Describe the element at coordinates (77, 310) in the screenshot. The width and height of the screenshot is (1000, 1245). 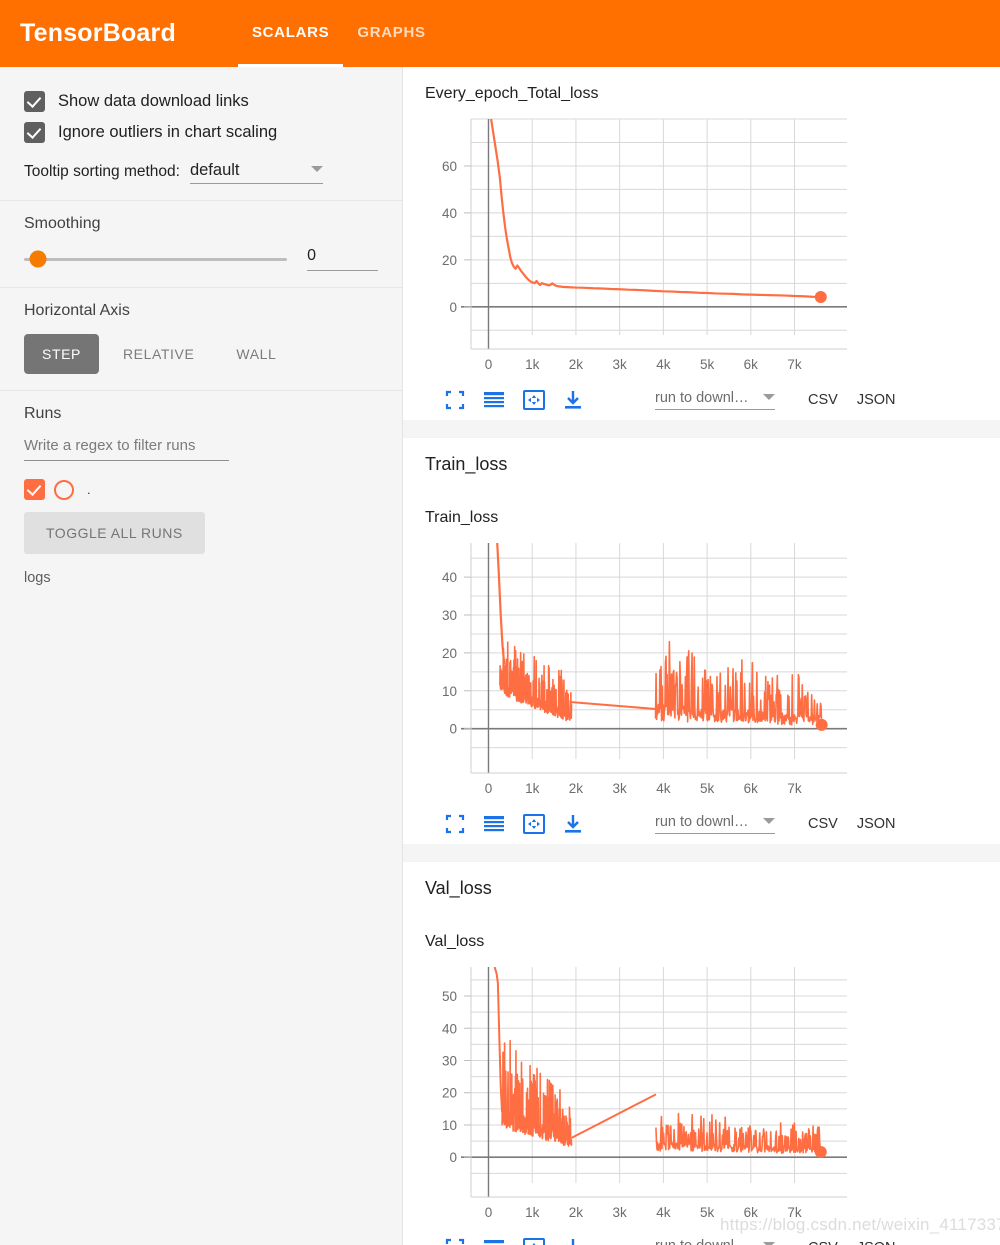
I see `horizontal-axis-title: Horizontal Axis` at that location.